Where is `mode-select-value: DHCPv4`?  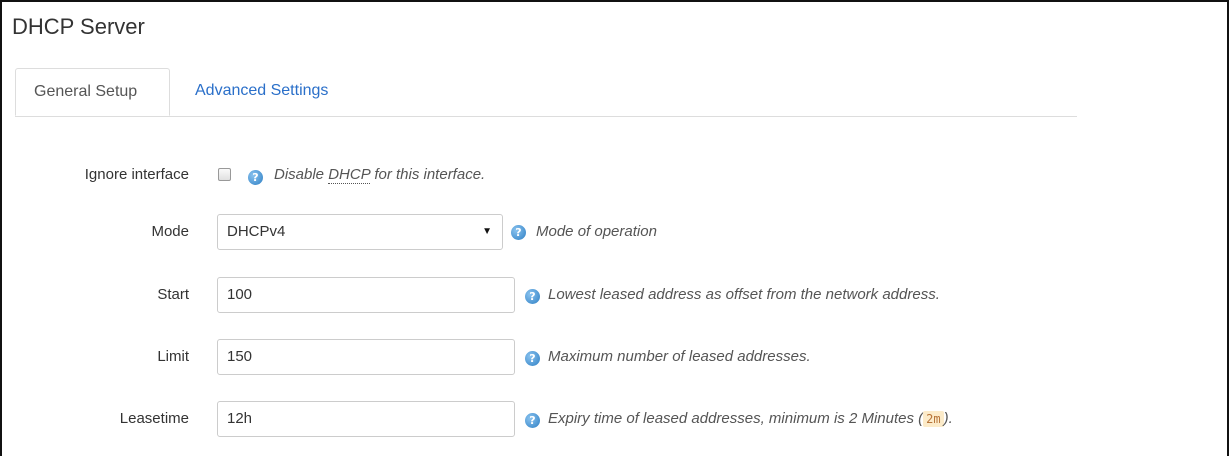
mode-select-value: DHCPv4 is located at coordinates (256, 231).